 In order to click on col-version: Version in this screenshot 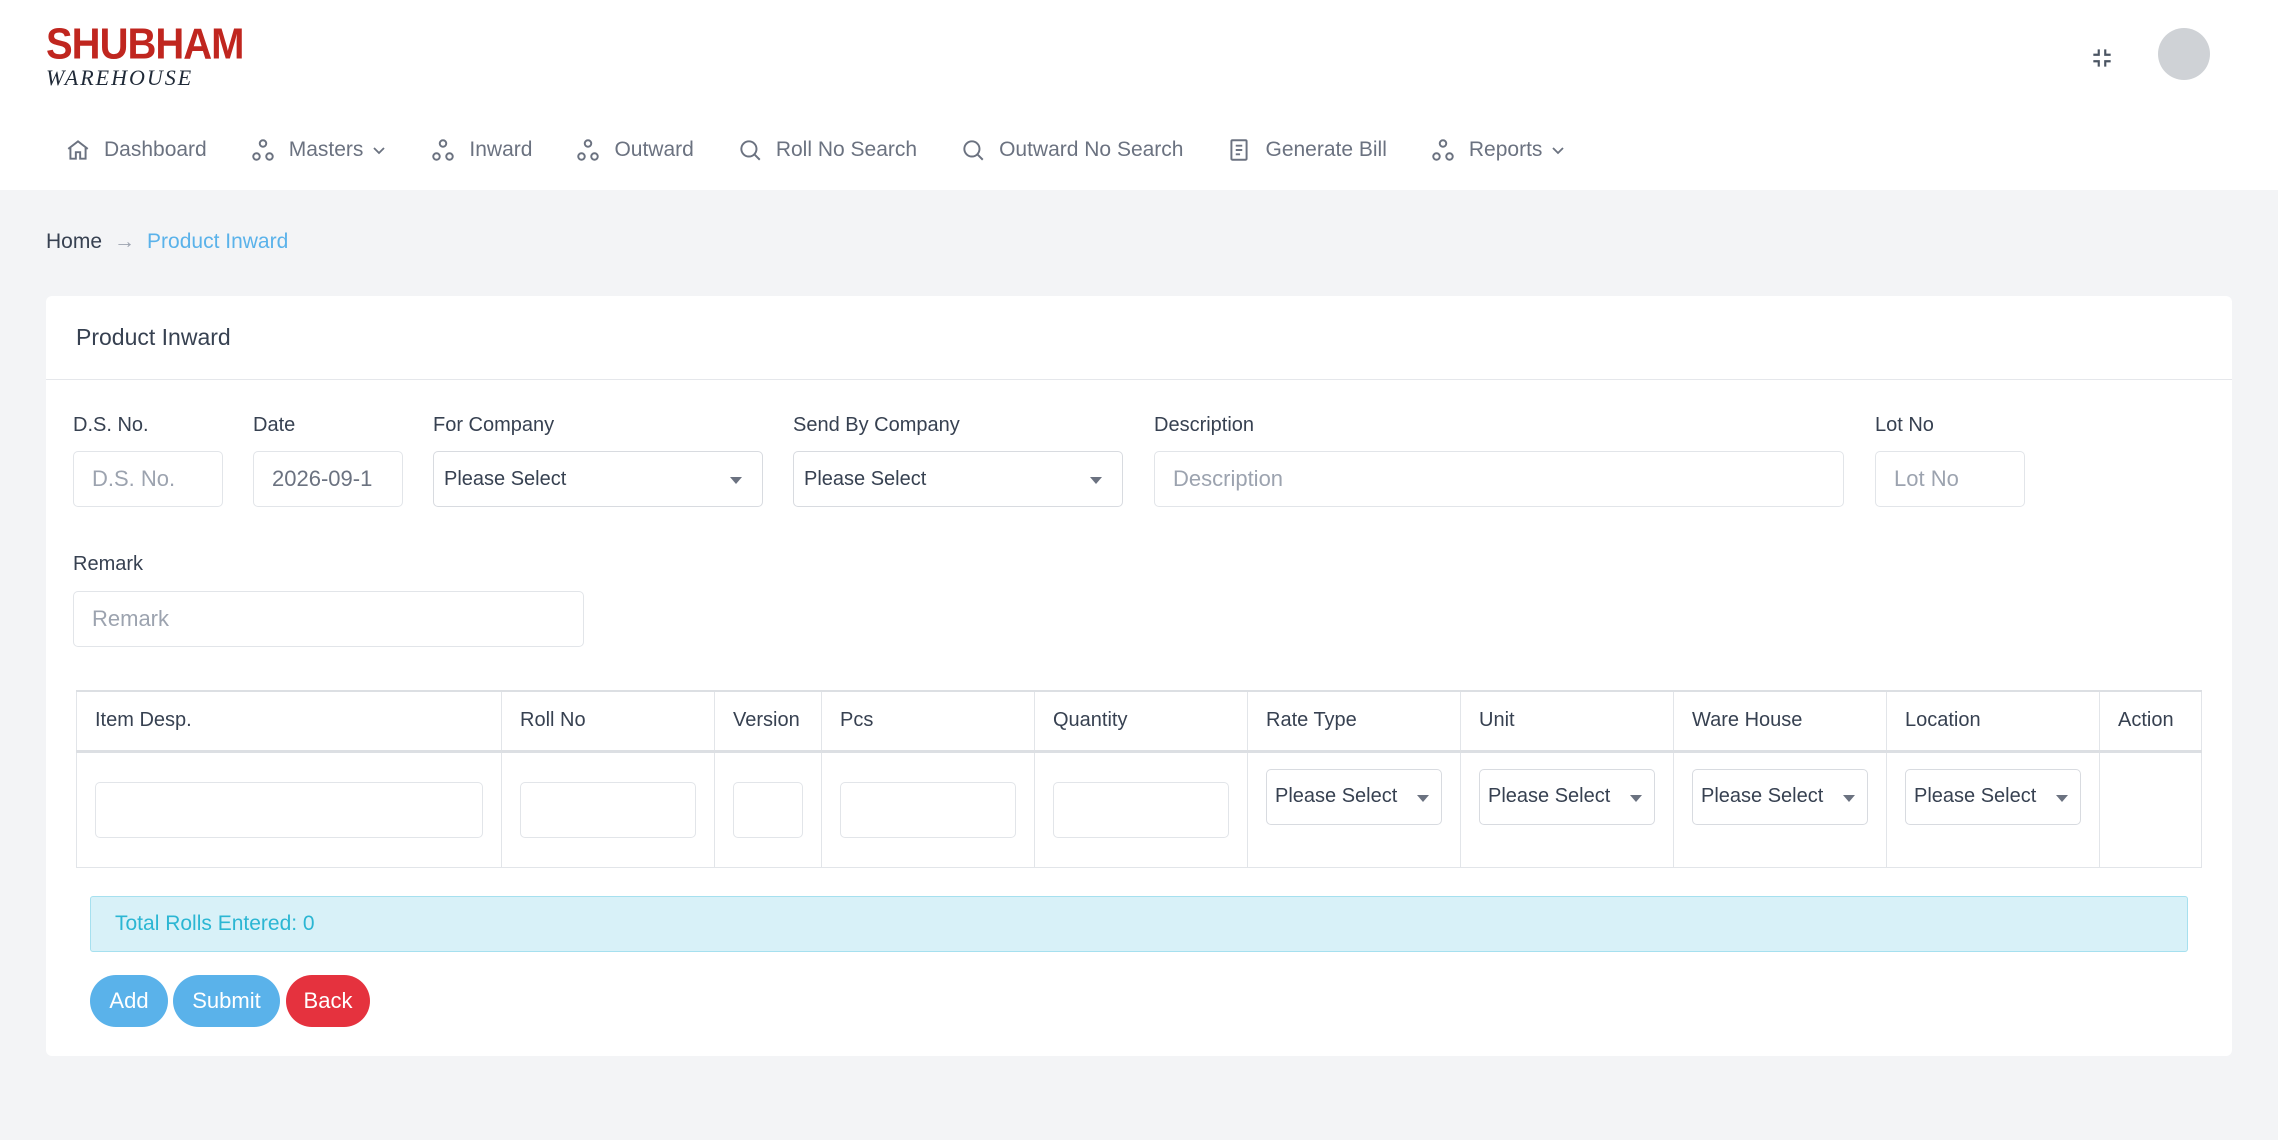, I will do `click(768, 721)`.